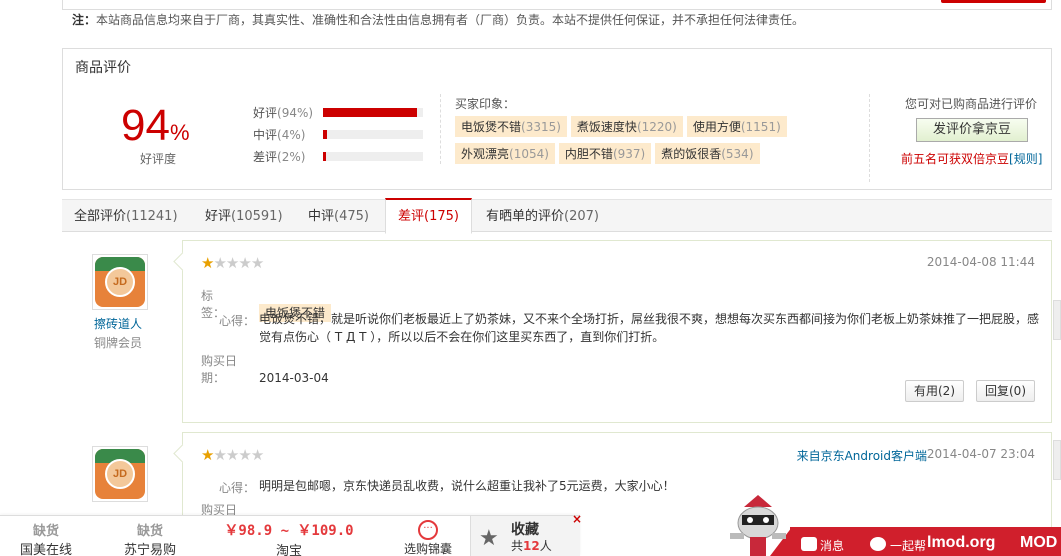 The image size is (1061, 556). What do you see at coordinates (577, 519) in the screenshot?
I see `close-icon: ×` at bounding box center [577, 519].